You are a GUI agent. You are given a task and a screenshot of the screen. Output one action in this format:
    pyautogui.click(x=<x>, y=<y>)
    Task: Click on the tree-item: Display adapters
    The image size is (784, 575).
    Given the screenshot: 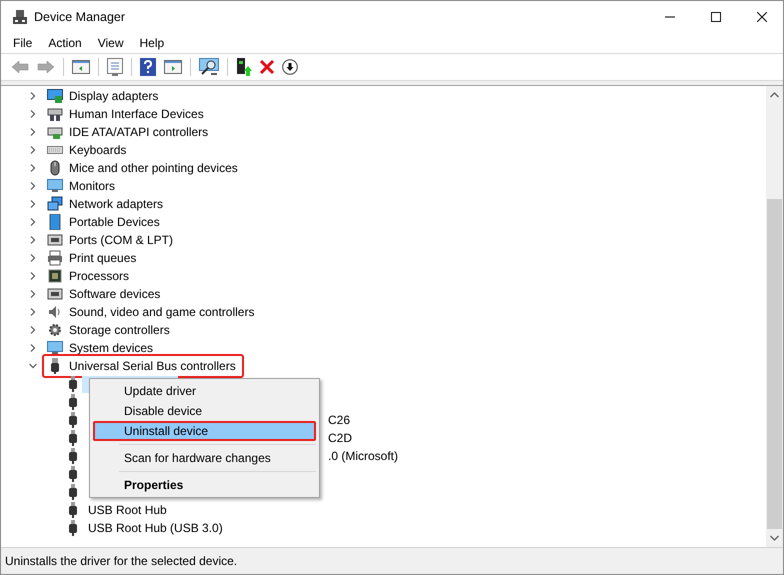 What is the action you would take?
    pyautogui.click(x=113, y=96)
    